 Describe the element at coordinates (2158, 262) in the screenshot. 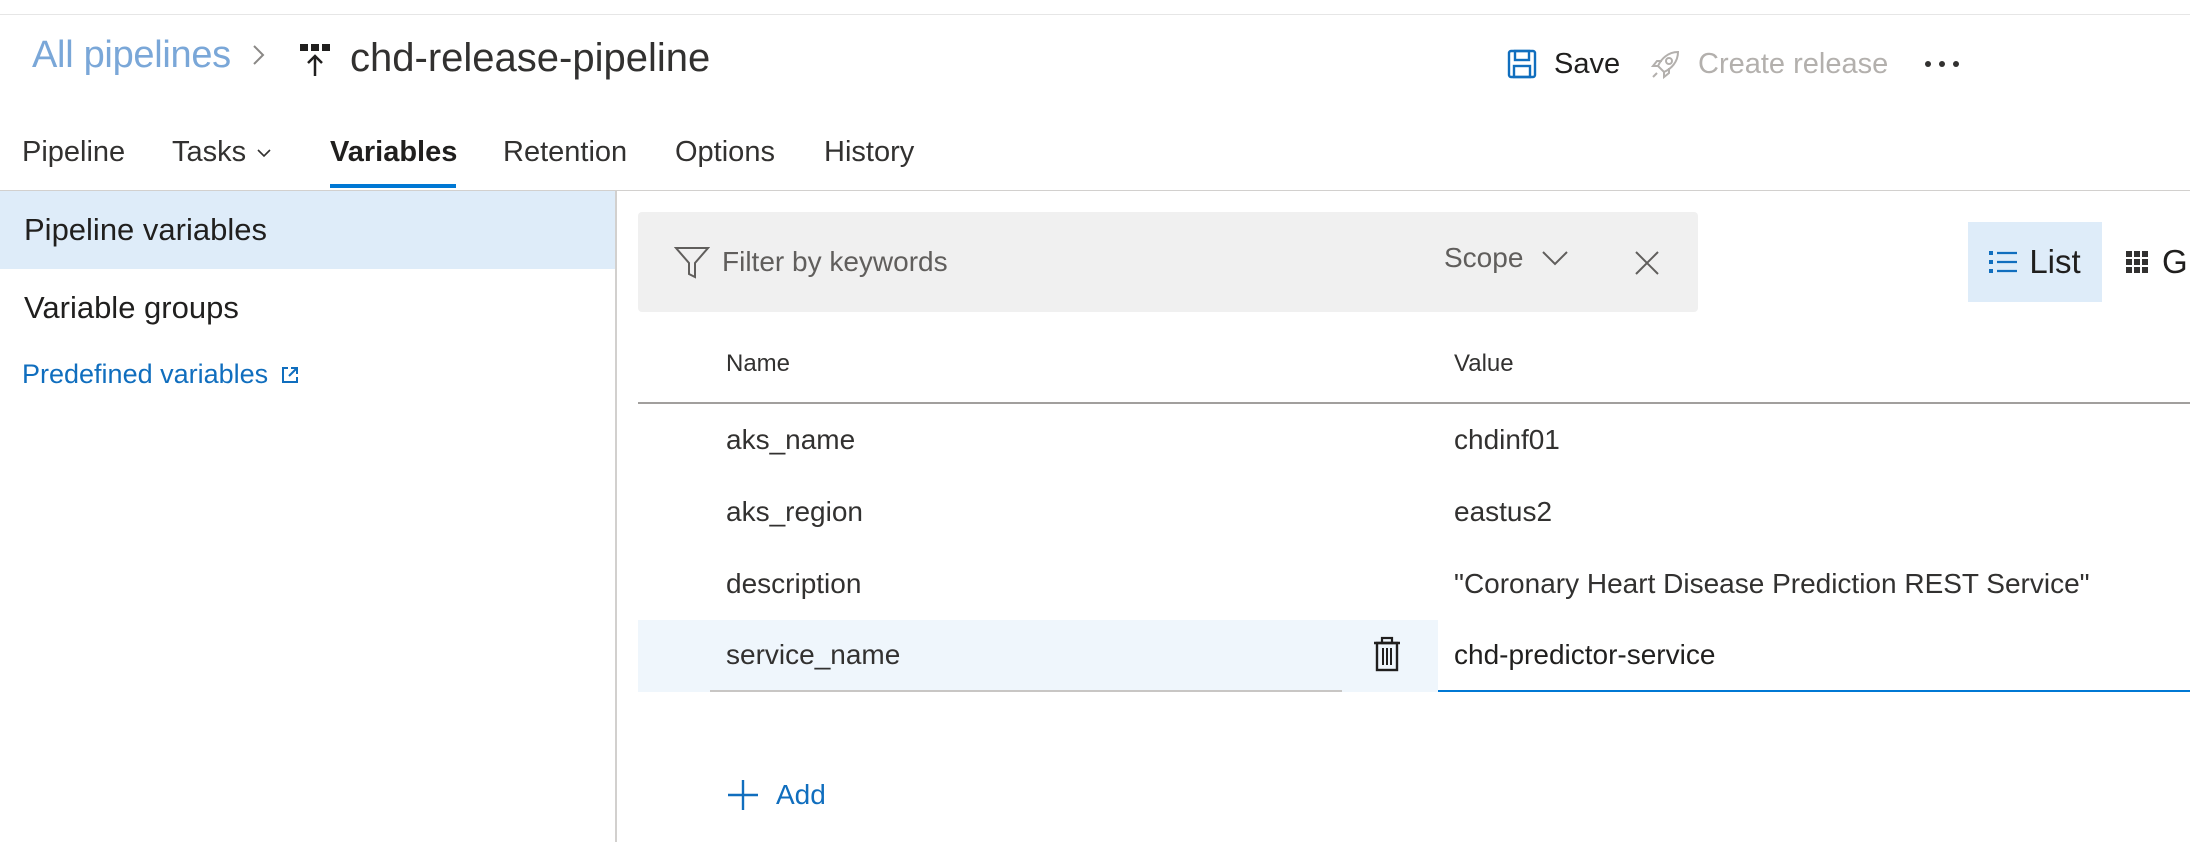

I see `grid-view-button: G` at that location.